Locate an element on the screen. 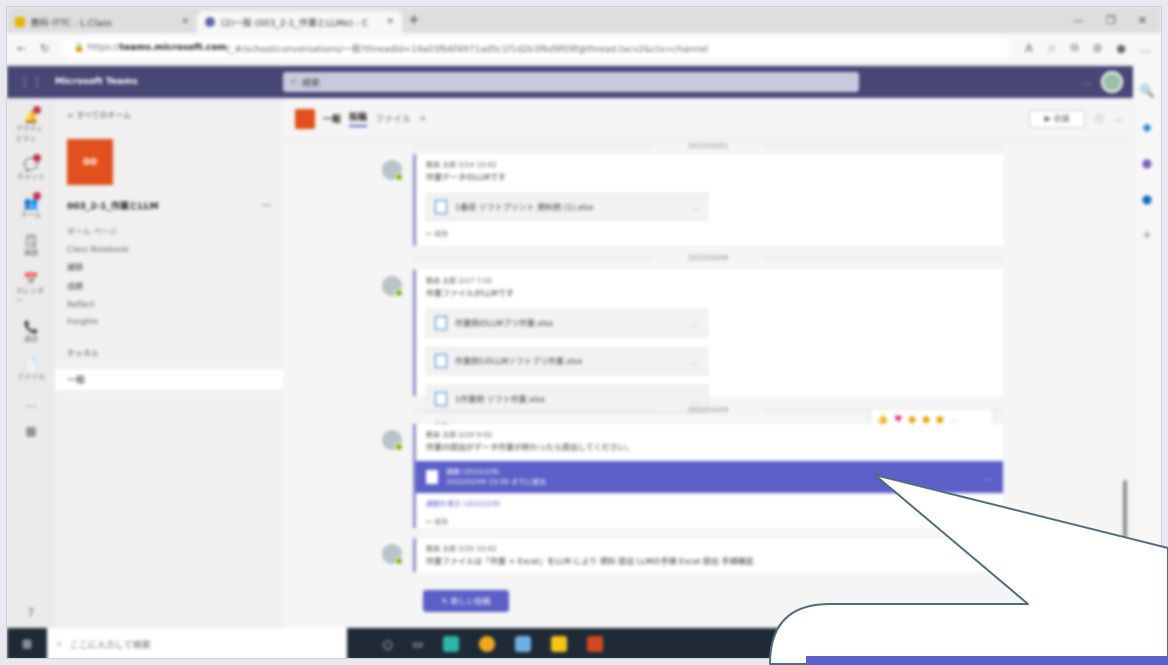 This screenshot has width=1168, height=665. rail-item-calls: 📞 通話 is located at coordinates (31, 332).